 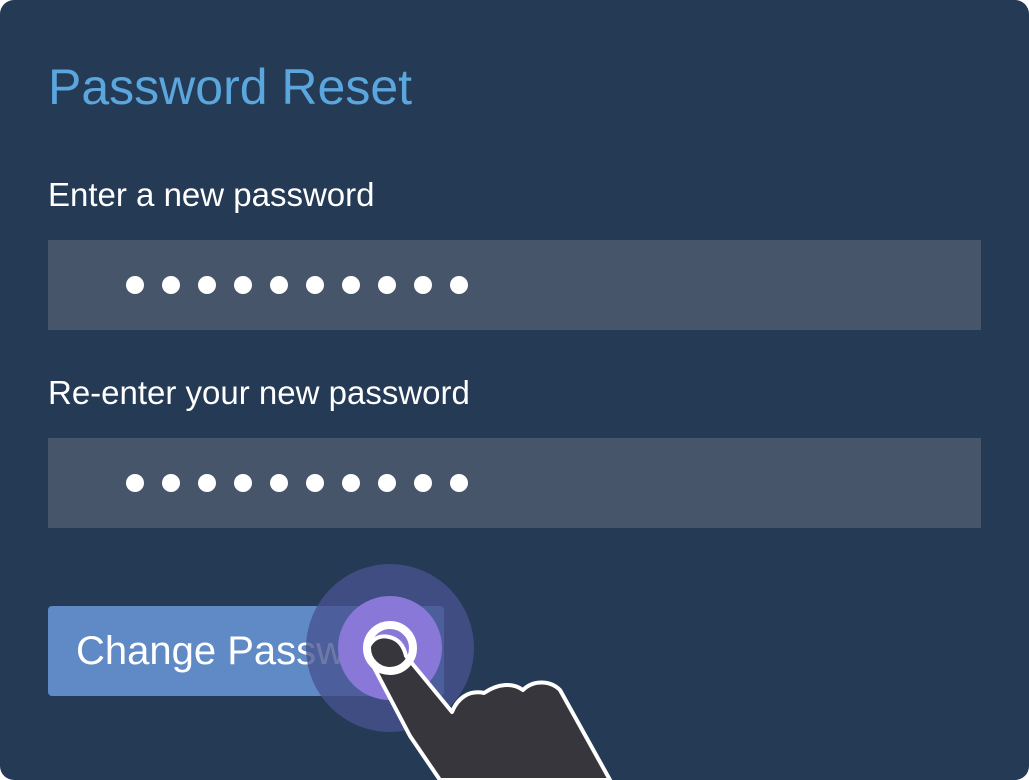 What do you see at coordinates (514, 483) in the screenshot?
I see `confirm-password-field` at bounding box center [514, 483].